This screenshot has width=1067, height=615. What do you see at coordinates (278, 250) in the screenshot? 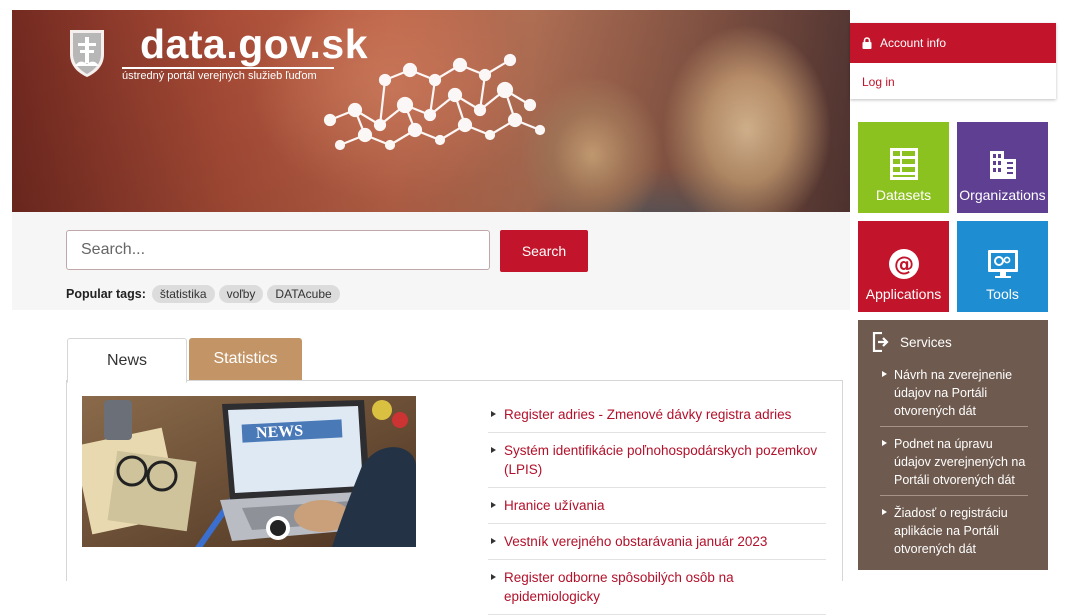
I see `search-input` at bounding box center [278, 250].